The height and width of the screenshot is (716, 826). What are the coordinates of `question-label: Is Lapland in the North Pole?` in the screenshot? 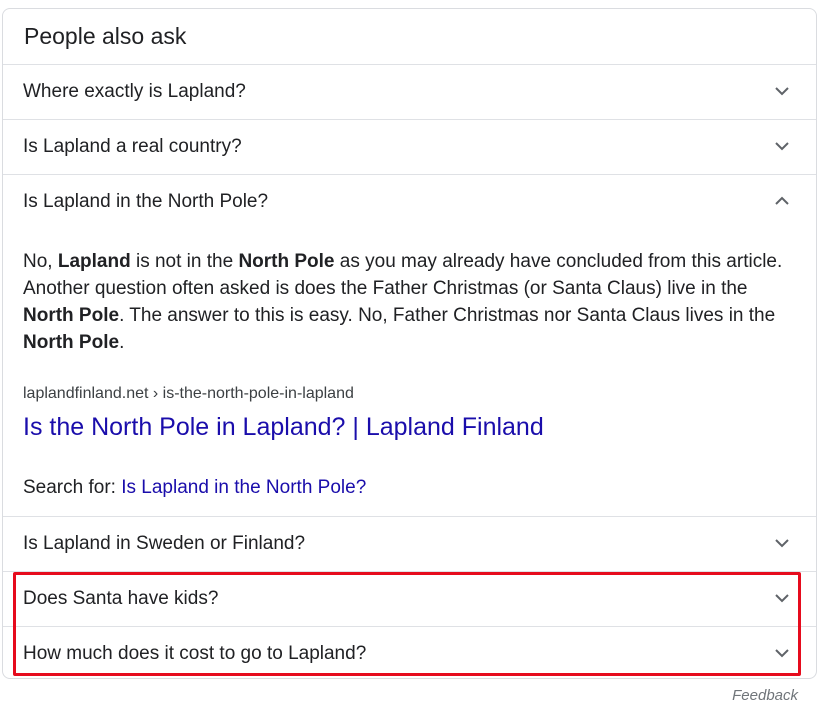 It's located at (146, 201).